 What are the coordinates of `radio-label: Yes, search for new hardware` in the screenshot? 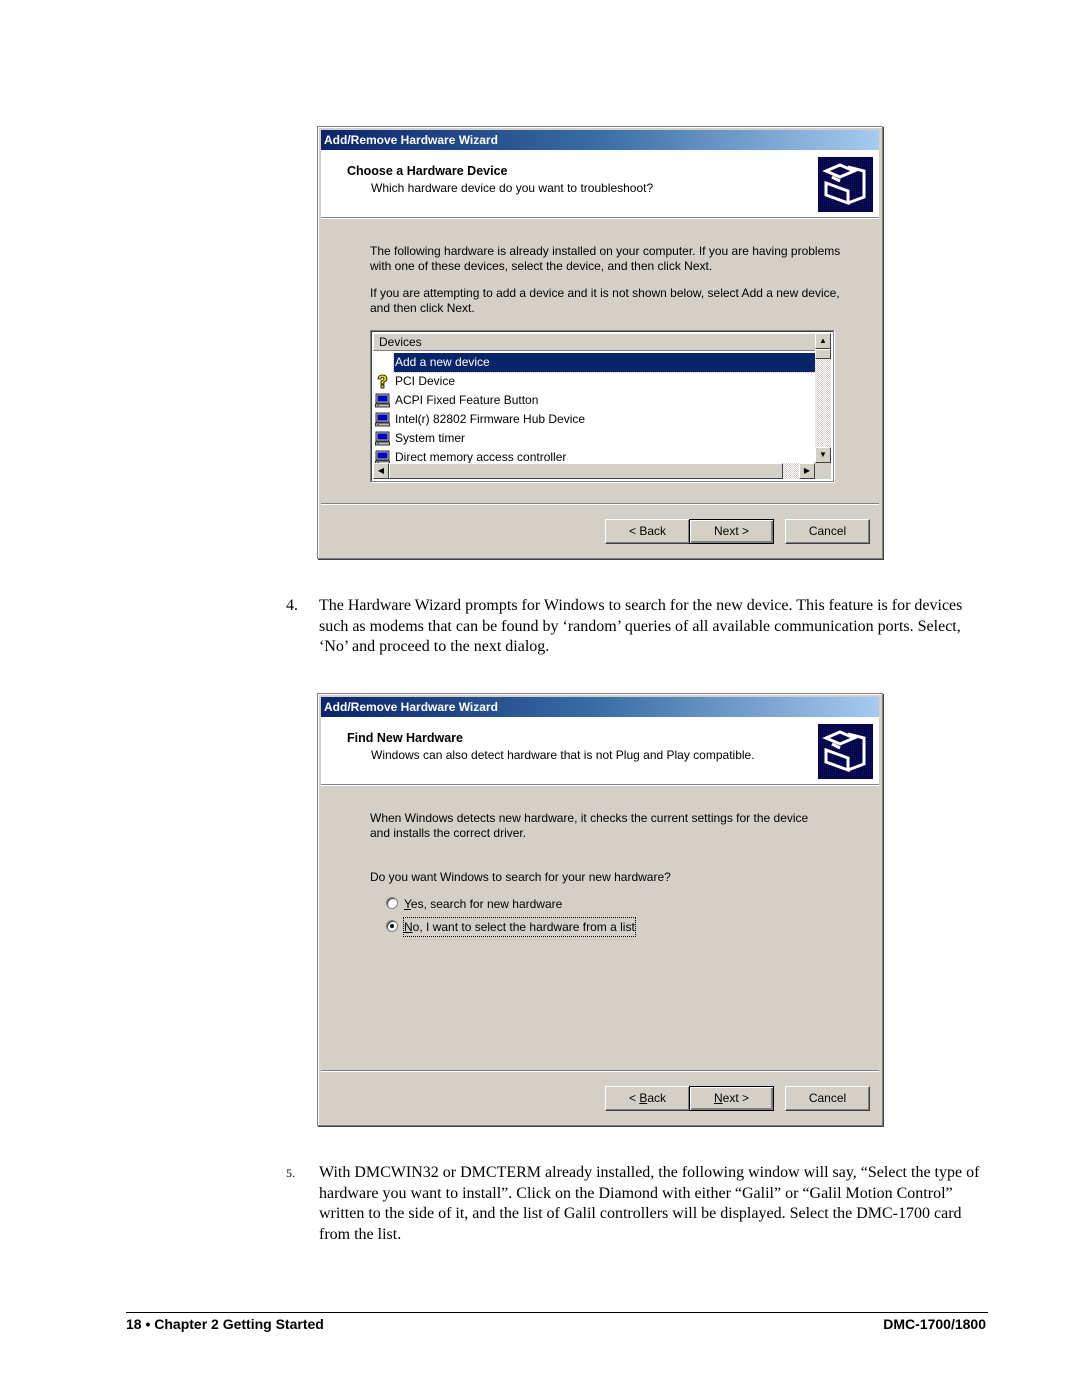 It's located at (483, 904).